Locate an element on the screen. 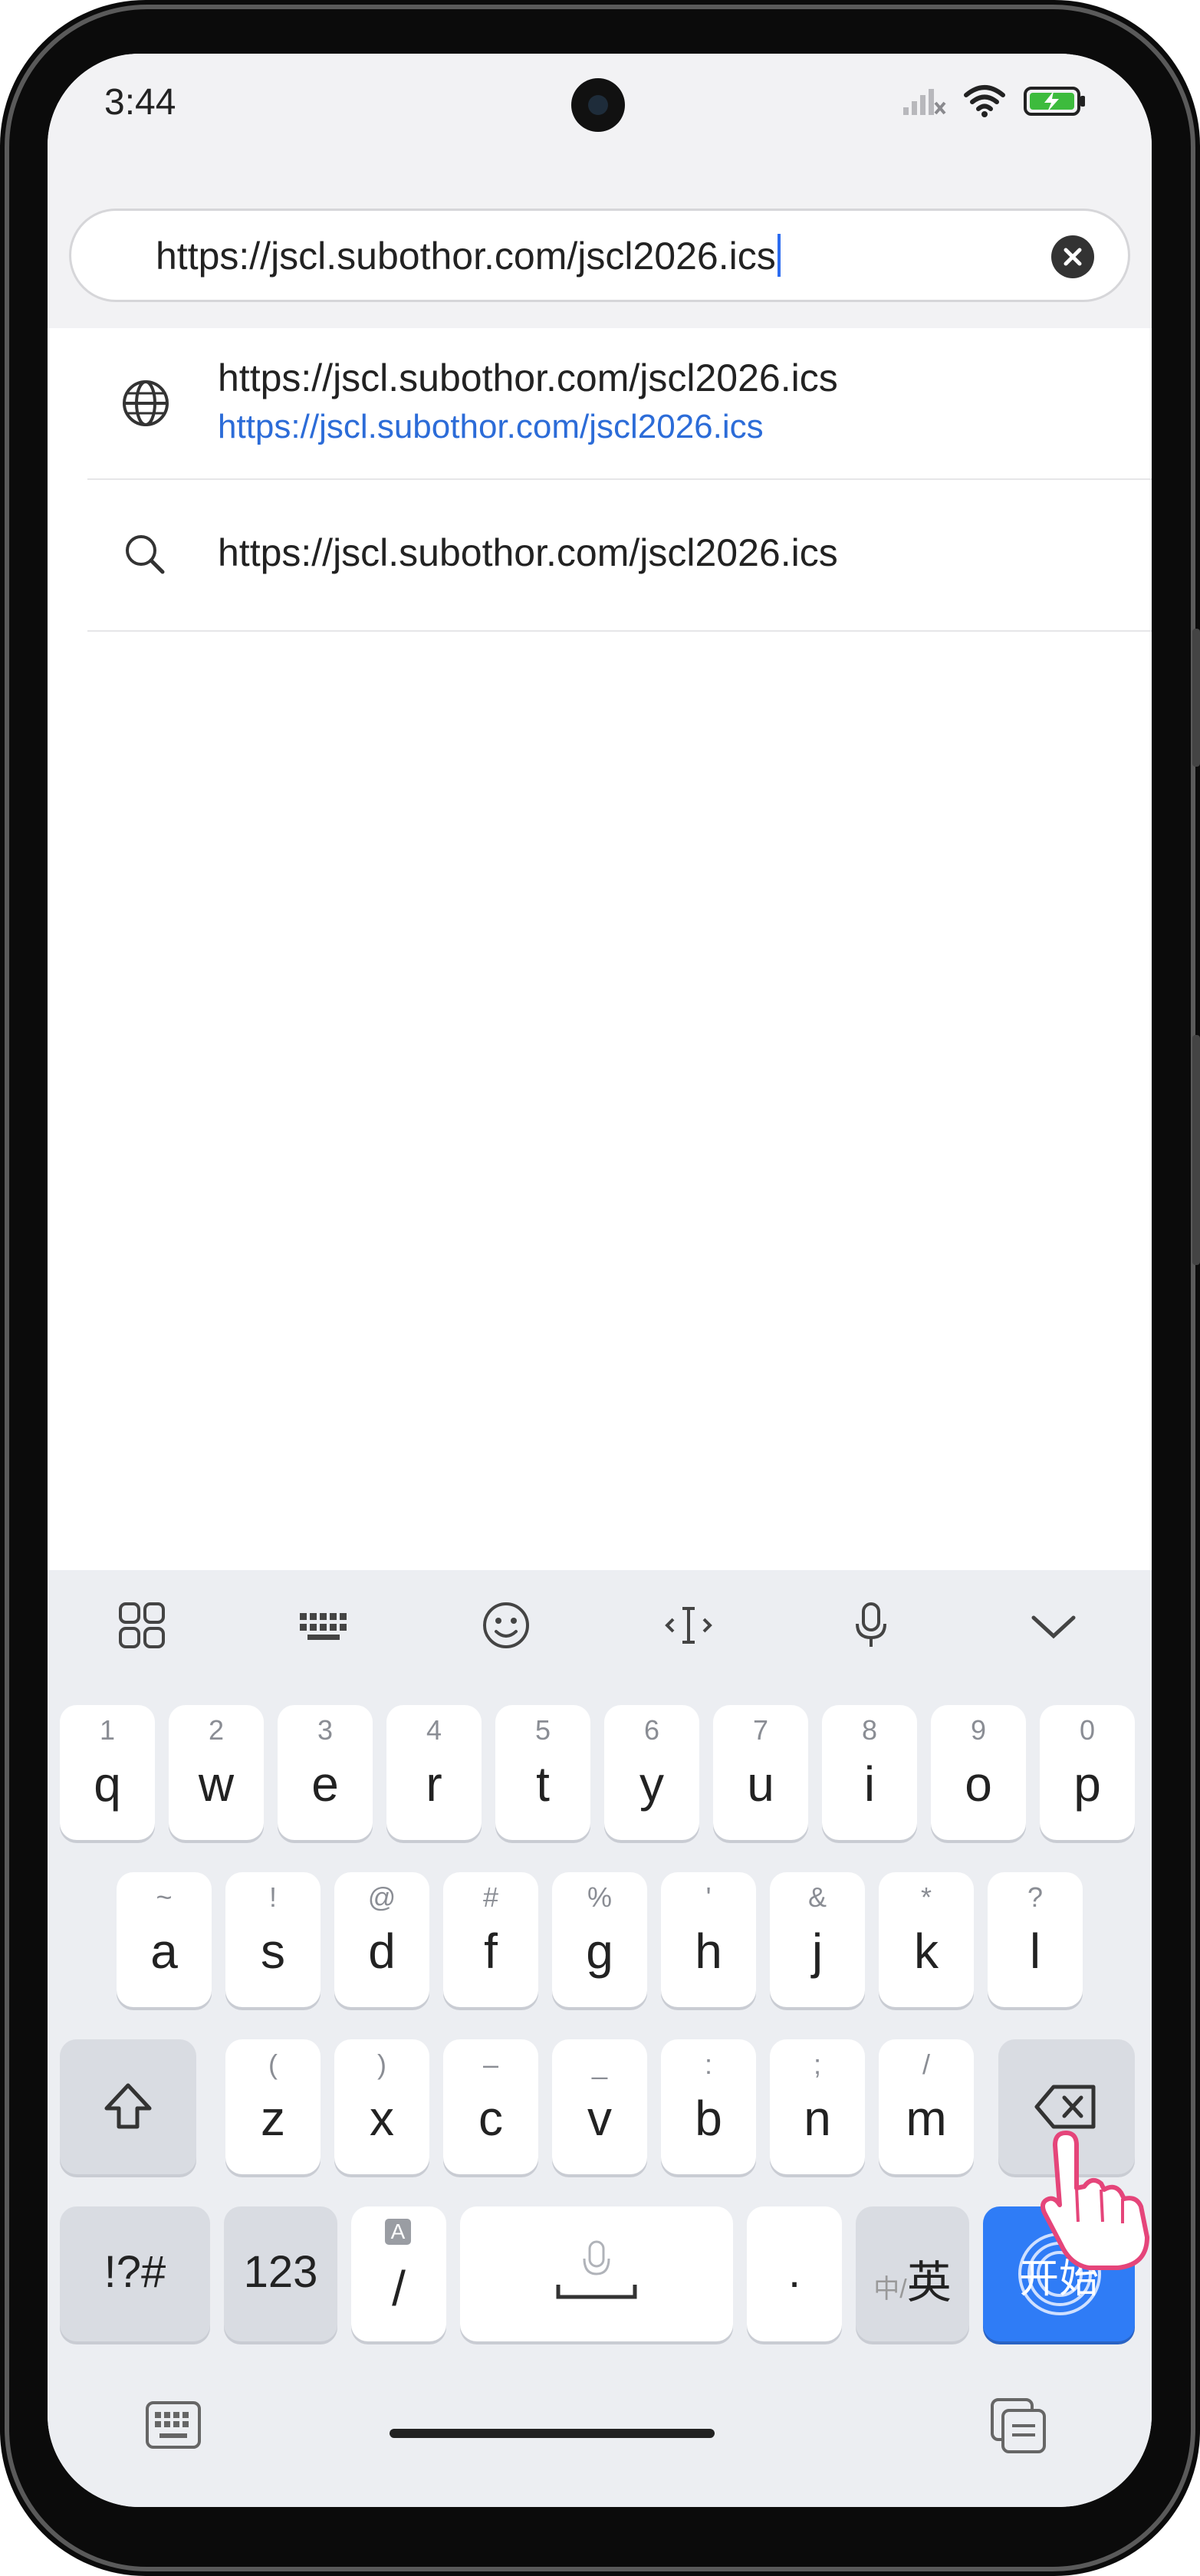  key-label: r is located at coordinates (434, 1784).